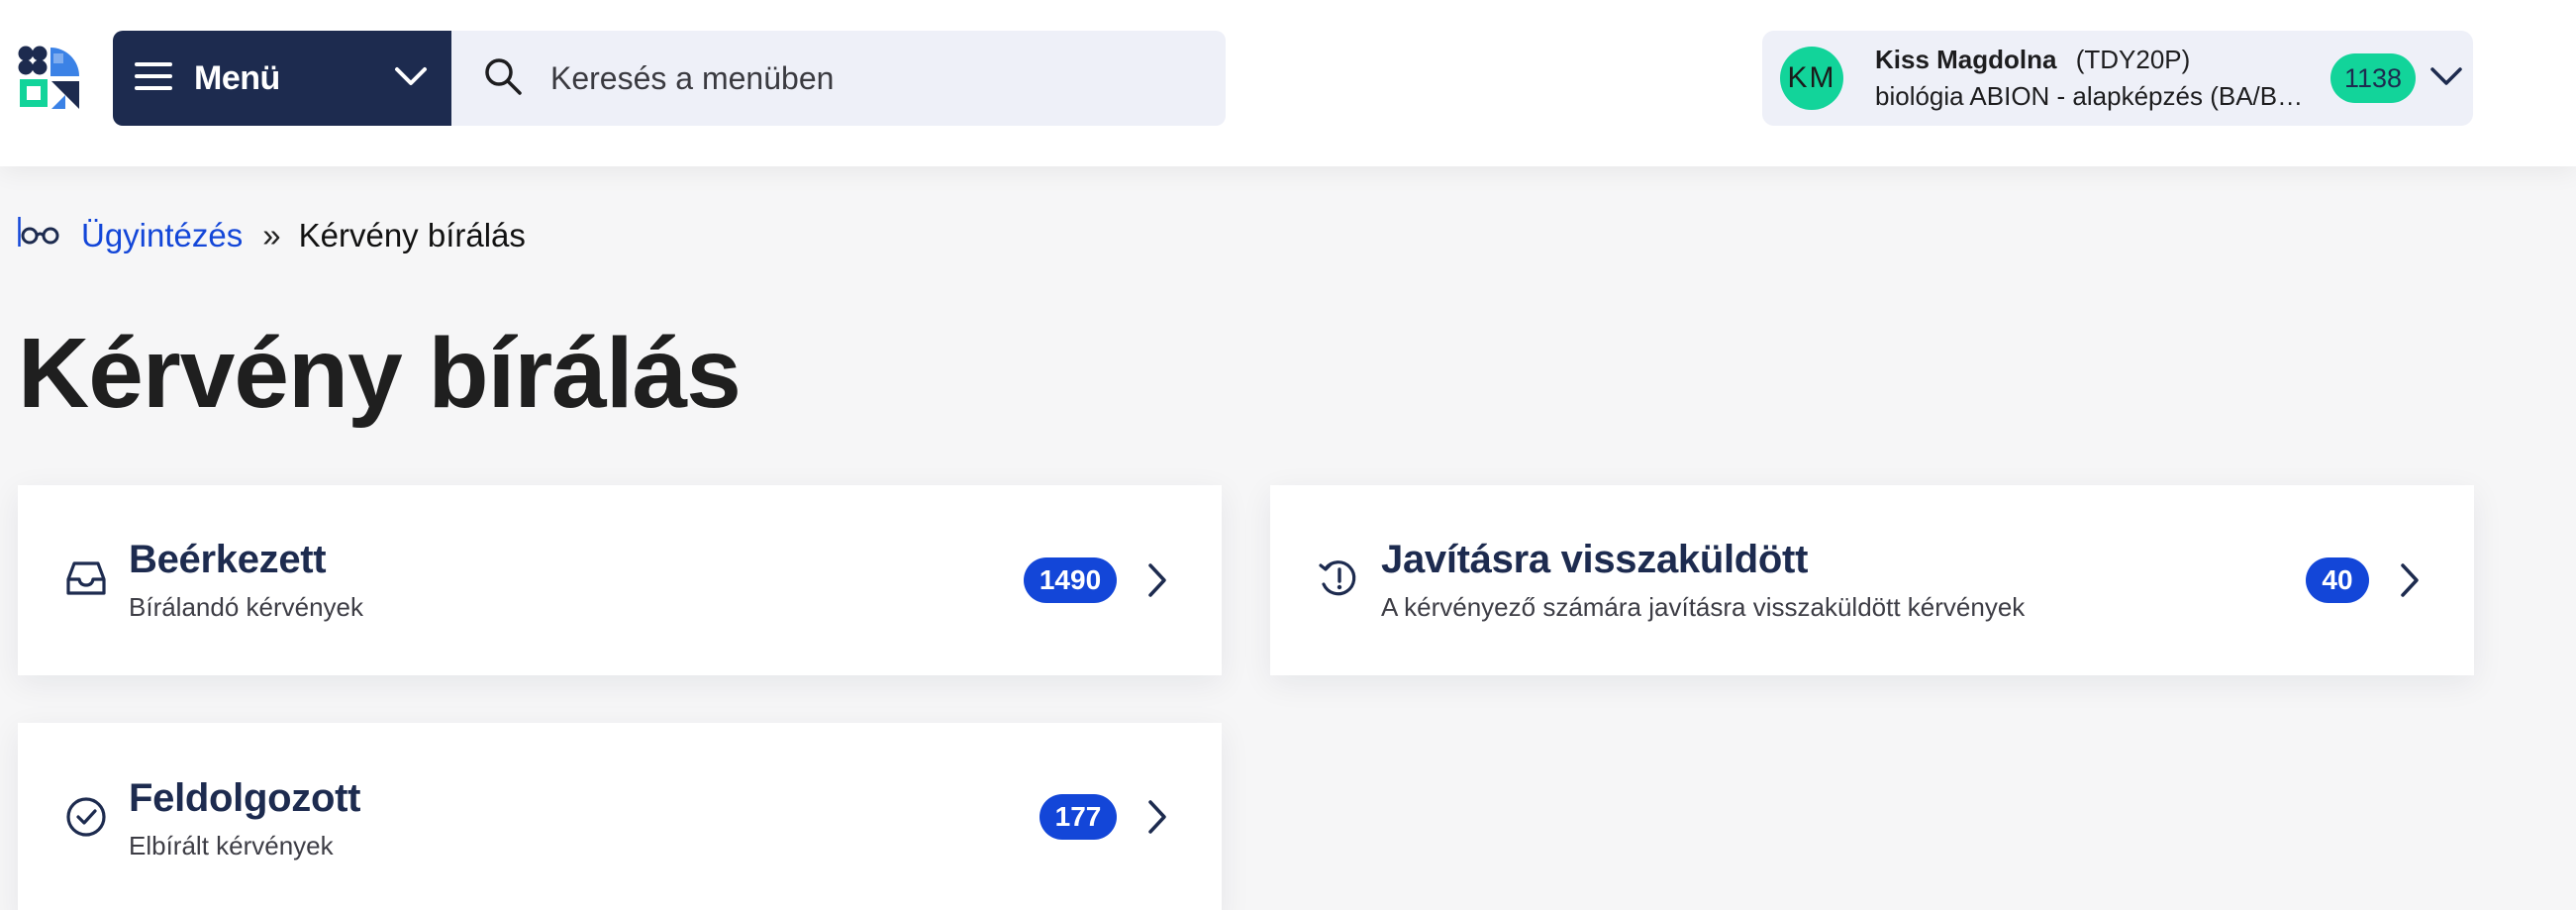 Image resolution: width=2576 pixels, height=910 pixels. Describe the element at coordinates (412, 235) in the screenshot. I see `breadcrumb-current: Kérvény bírálás` at that location.